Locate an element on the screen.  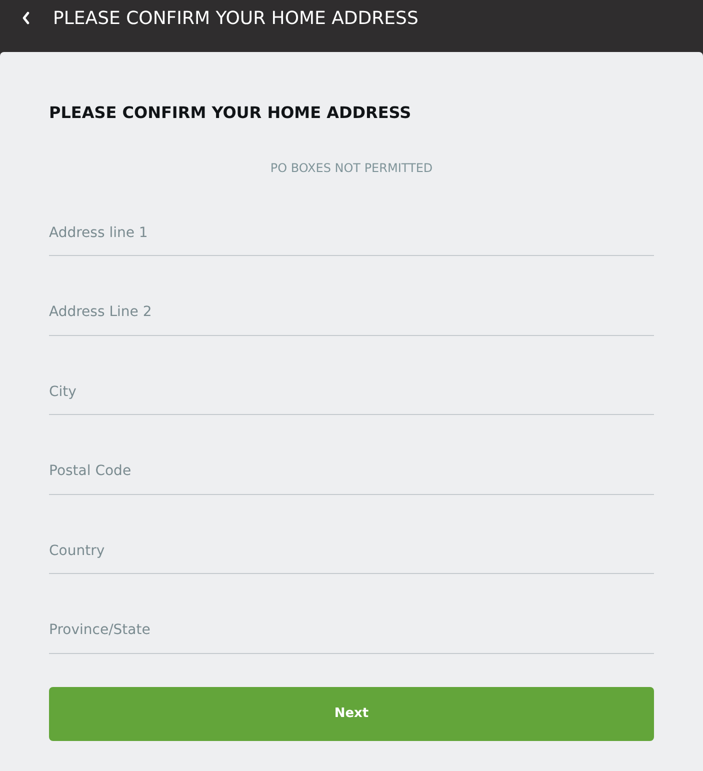
back-icon is located at coordinates (26, 18).